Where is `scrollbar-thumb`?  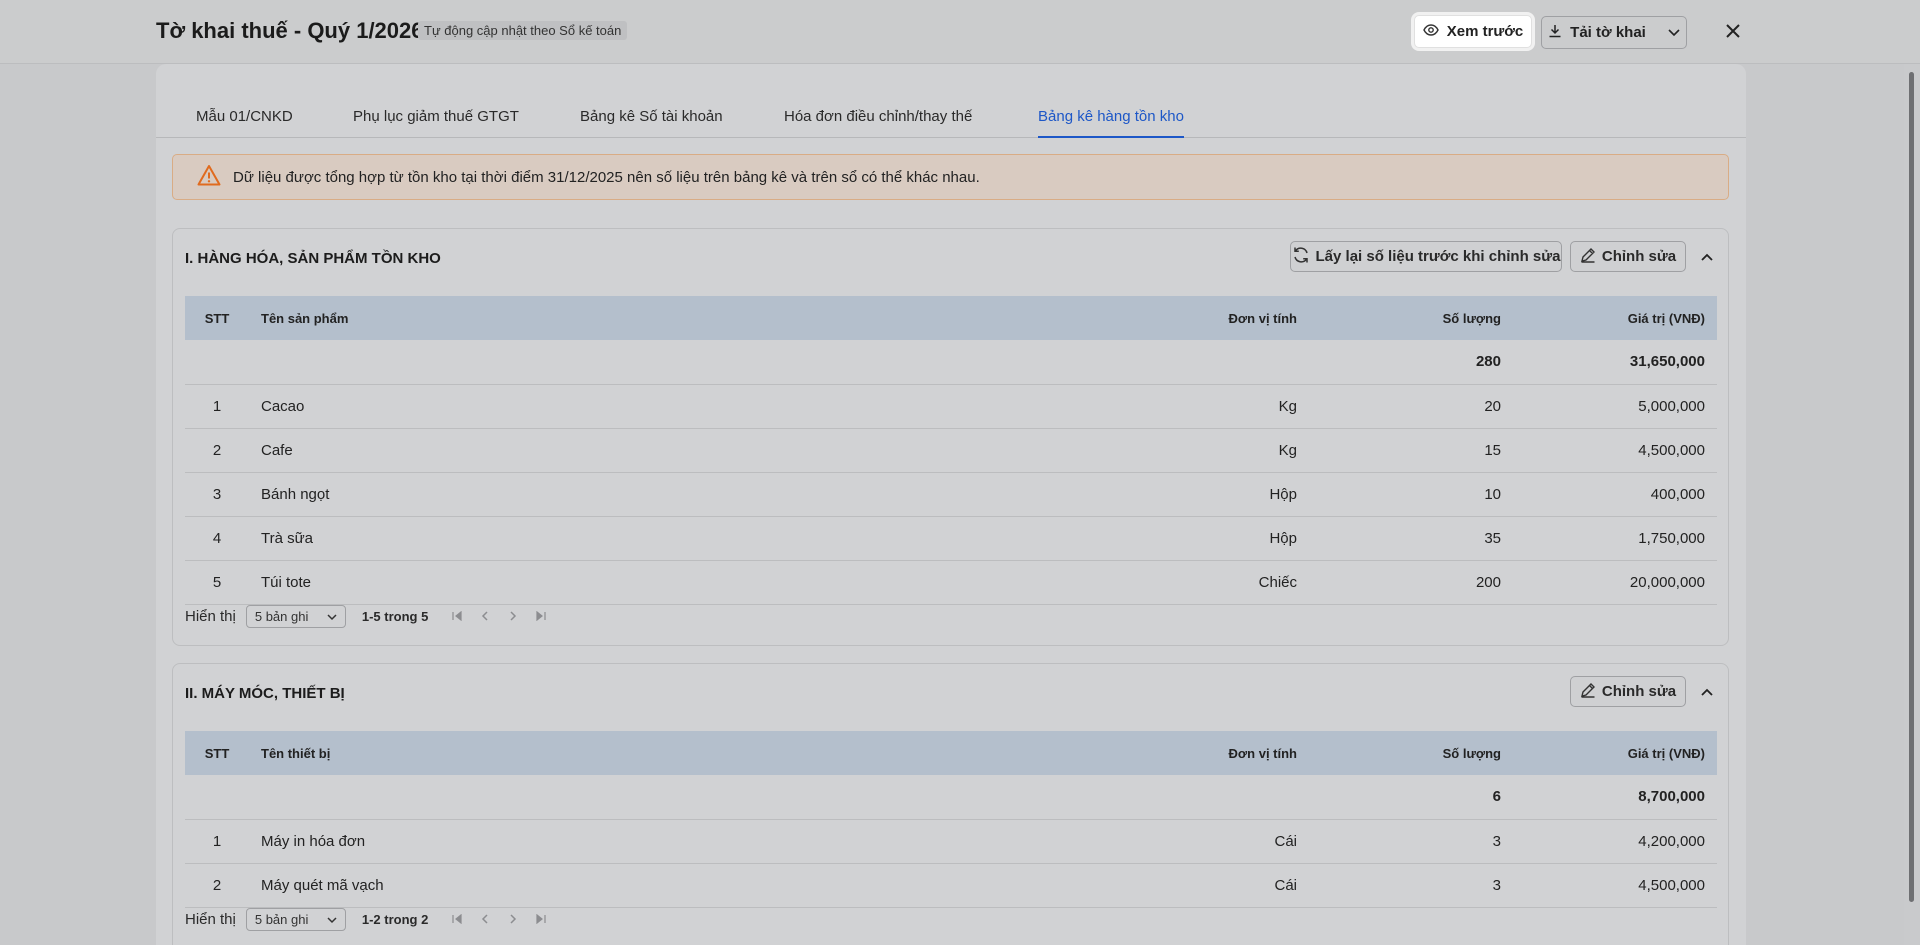
scrollbar-thumb is located at coordinates (1911, 487).